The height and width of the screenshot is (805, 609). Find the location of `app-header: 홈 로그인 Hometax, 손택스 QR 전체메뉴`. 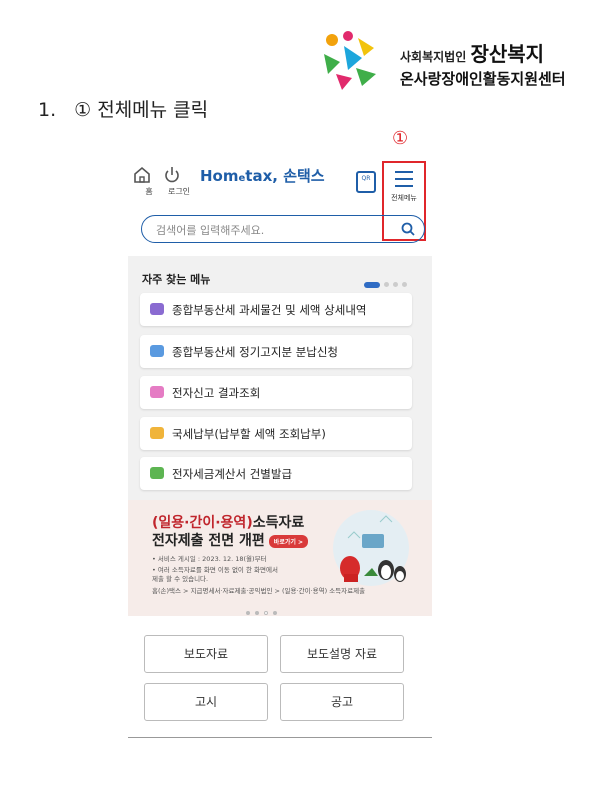

app-header: 홈 로그인 Hometax, 손택스 QR 전체메뉴 is located at coordinates (280, 197).